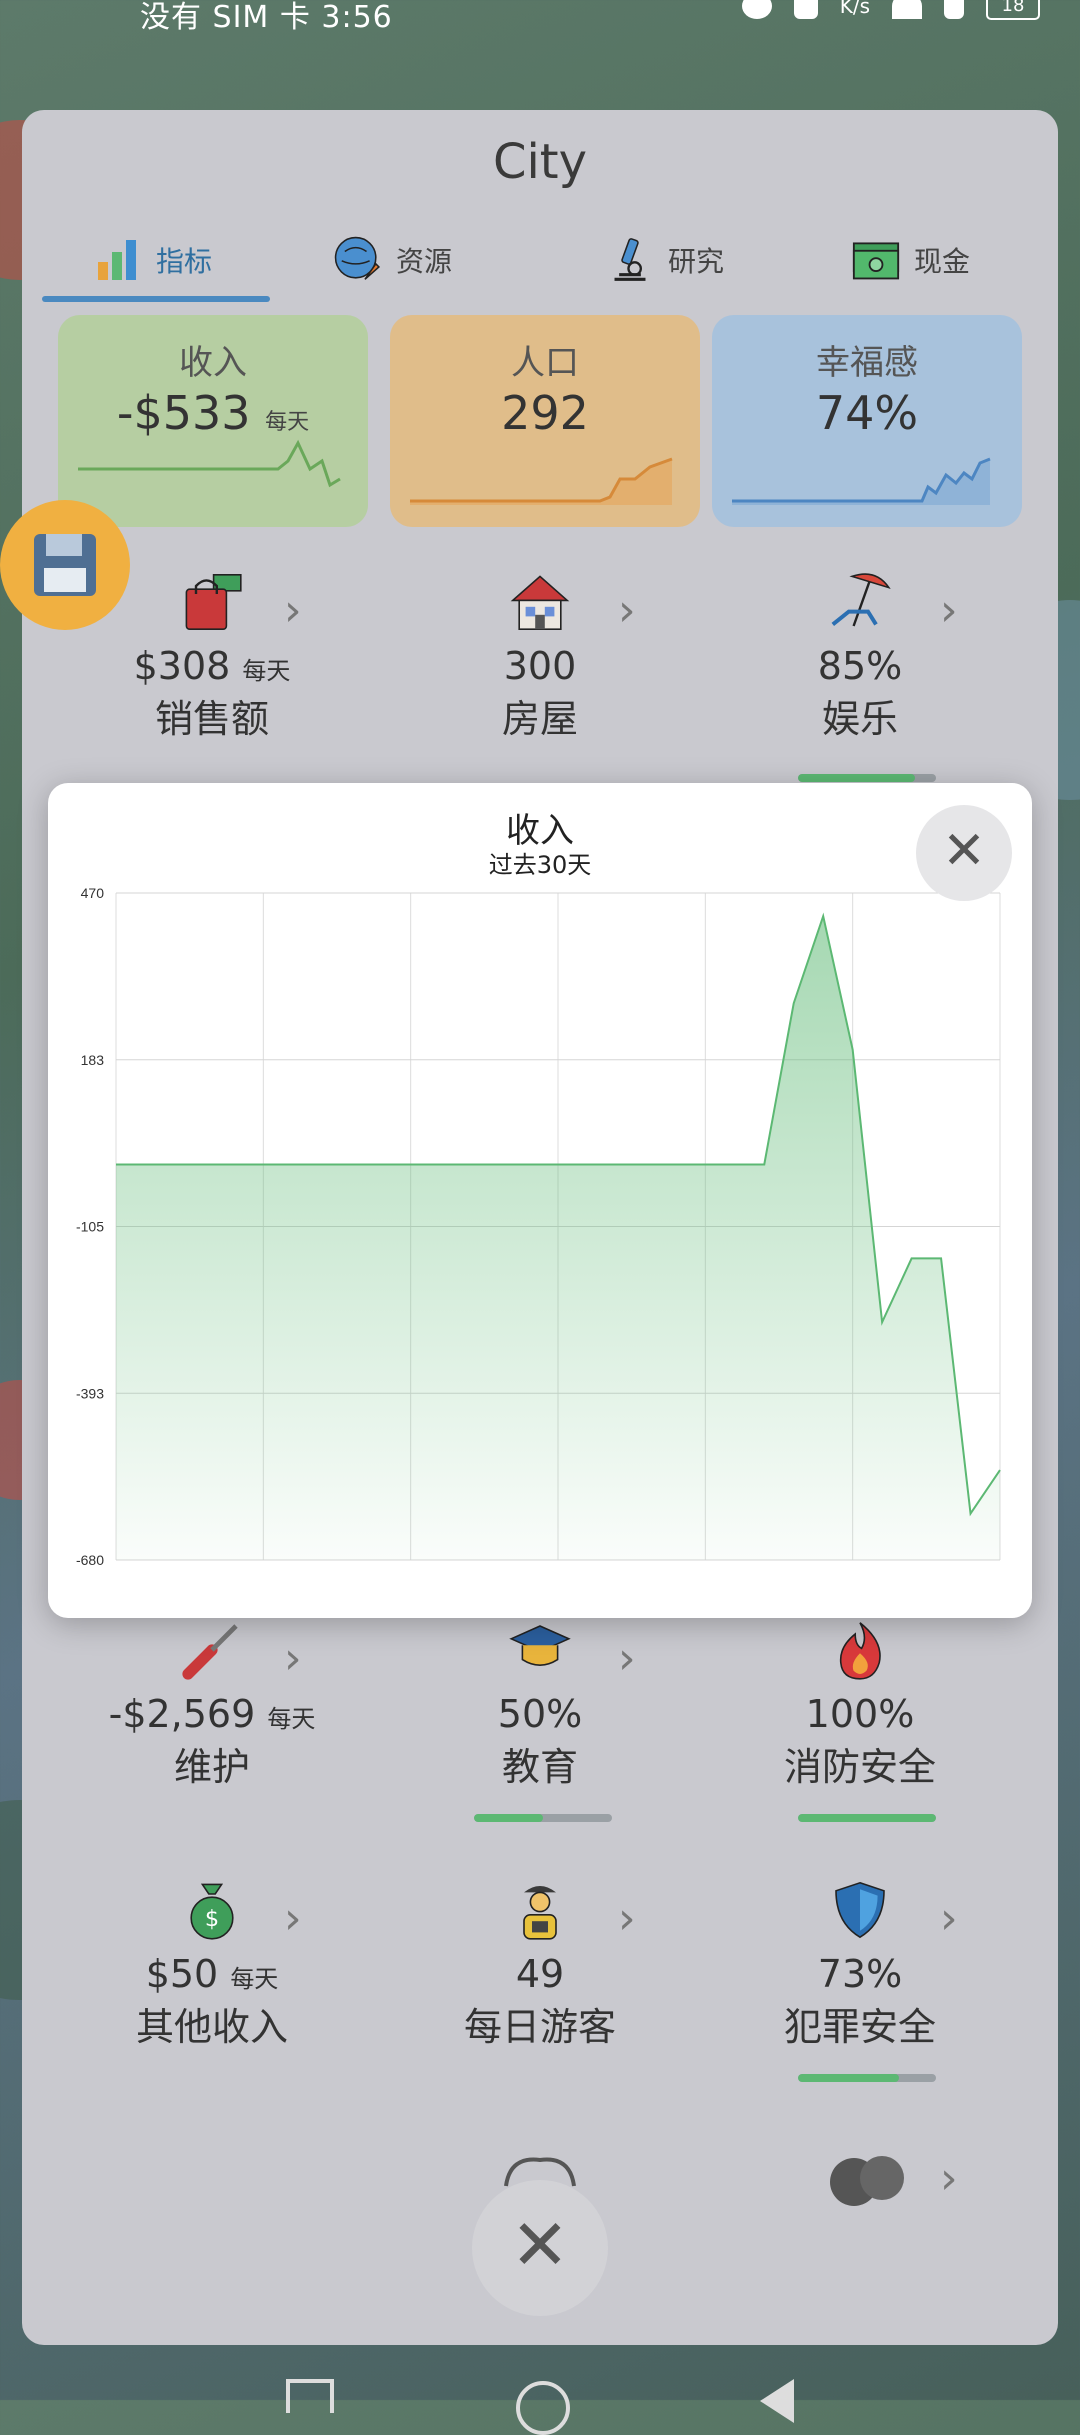 Image resolution: width=1080 pixels, height=2435 pixels. What do you see at coordinates (859, 719) in the screenshot?
I see `item-name: 娱乐` at bounding box center [859, 719].